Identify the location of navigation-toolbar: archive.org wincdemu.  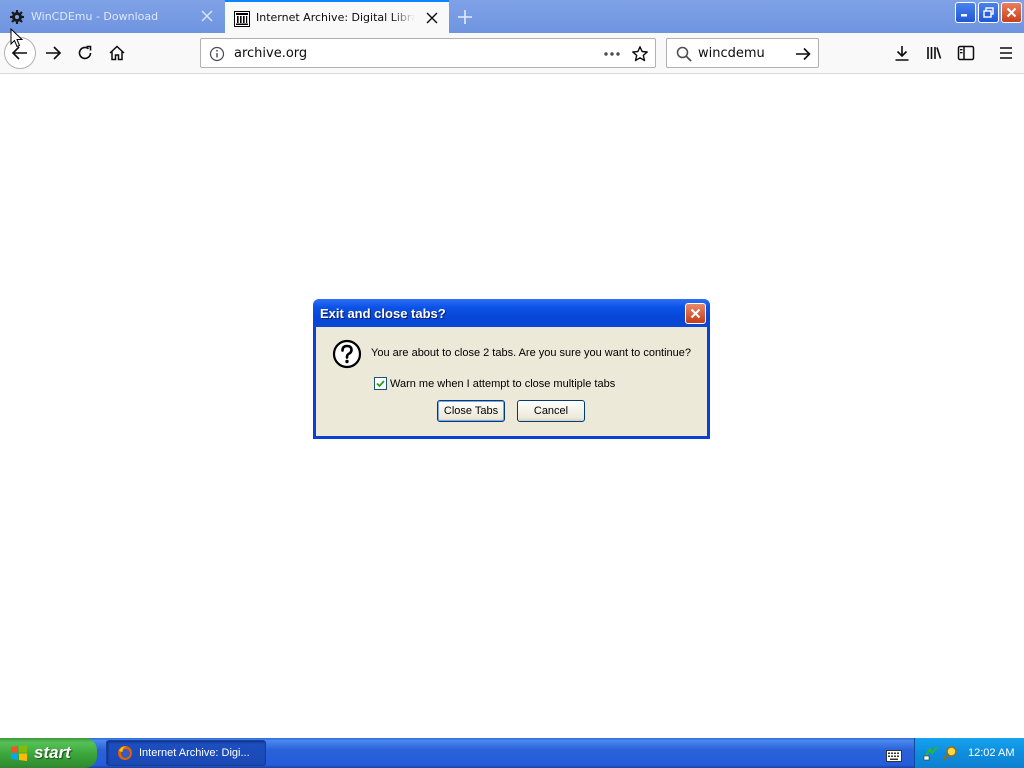
(512, 53).